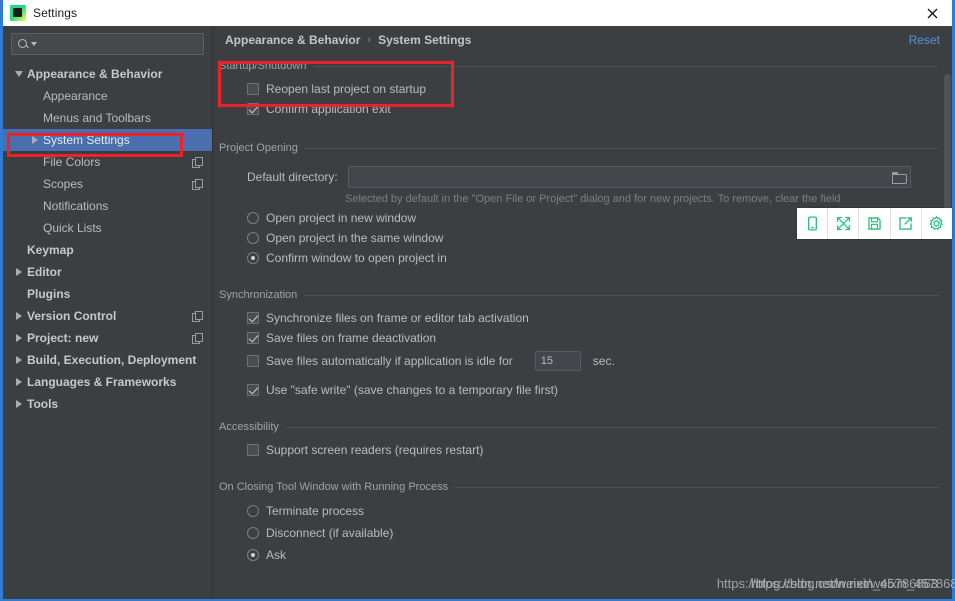 The image size is (955, 601). What do you see at coordinates (906, 223) in the screenshot?
I see `share-export-icon` at bounding box center [906, 223].